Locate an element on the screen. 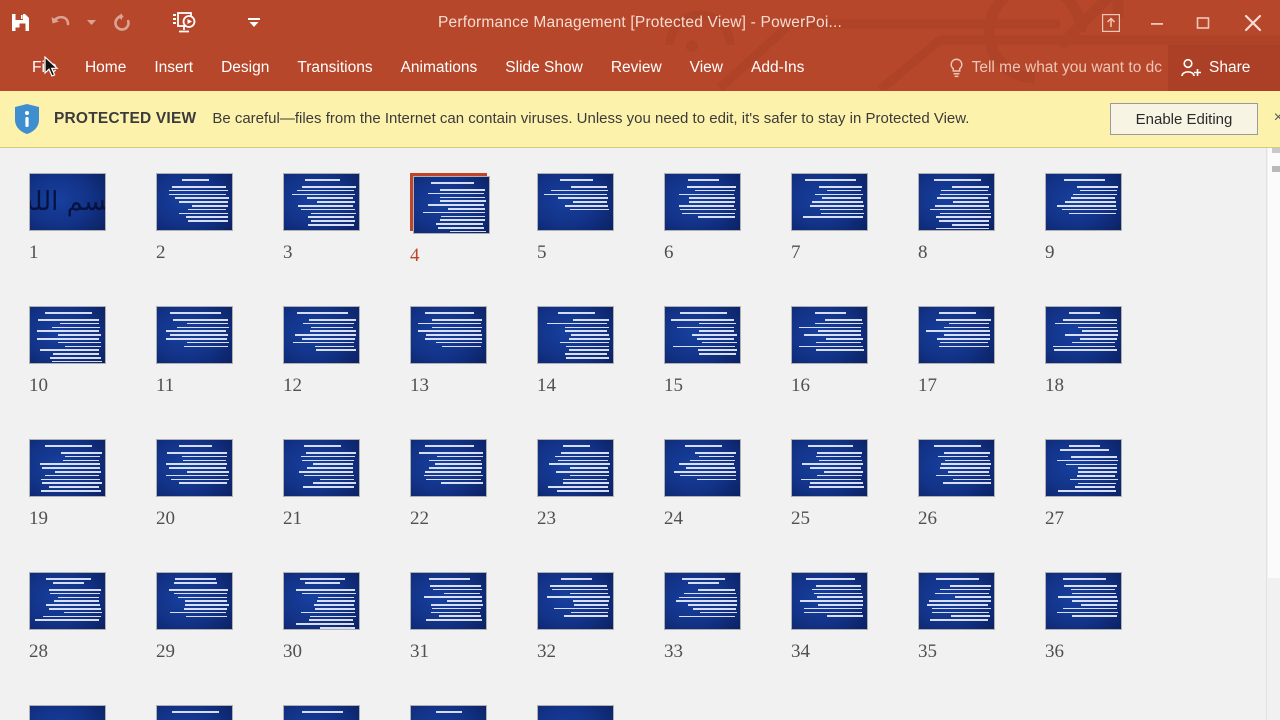 The height and width of the screenshot is (720, 1280). slide-thumbnail-27: 27 is located at coordinates (1083, 484).